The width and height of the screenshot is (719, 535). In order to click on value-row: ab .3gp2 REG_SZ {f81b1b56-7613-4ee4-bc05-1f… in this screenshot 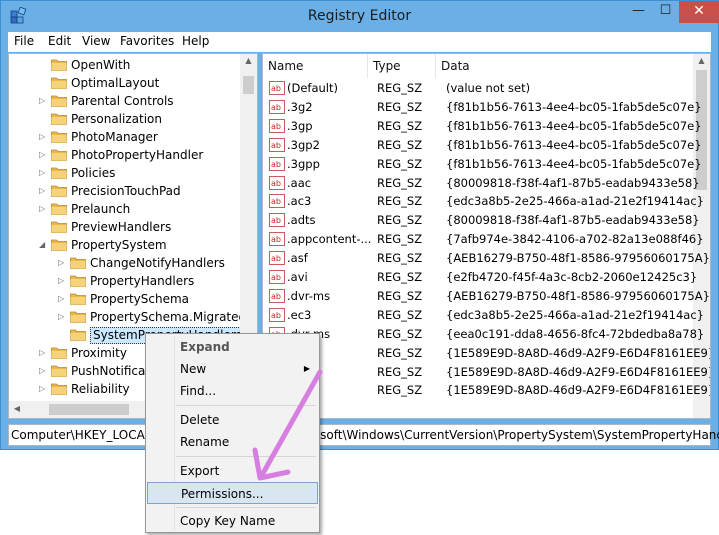, I will do `click(482, 145)`.